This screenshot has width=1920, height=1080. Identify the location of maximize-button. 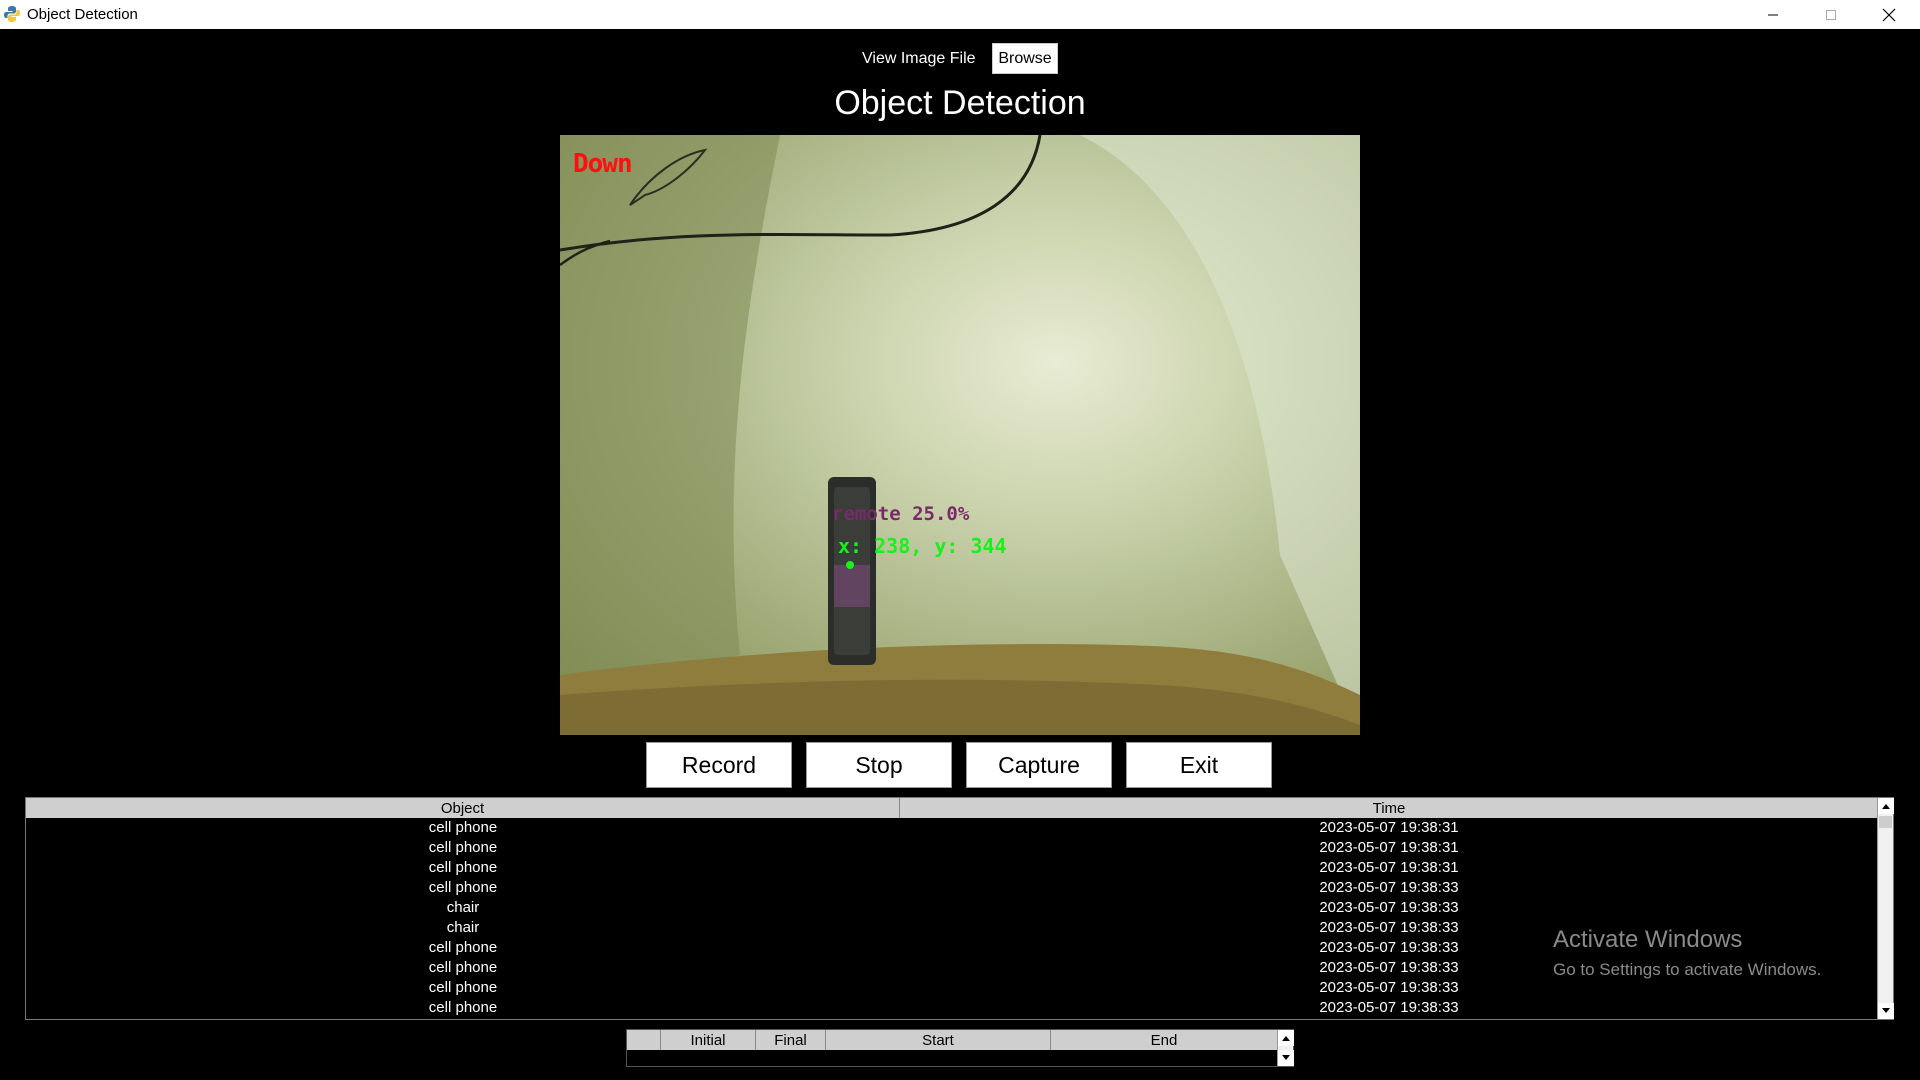
(1831, 14).